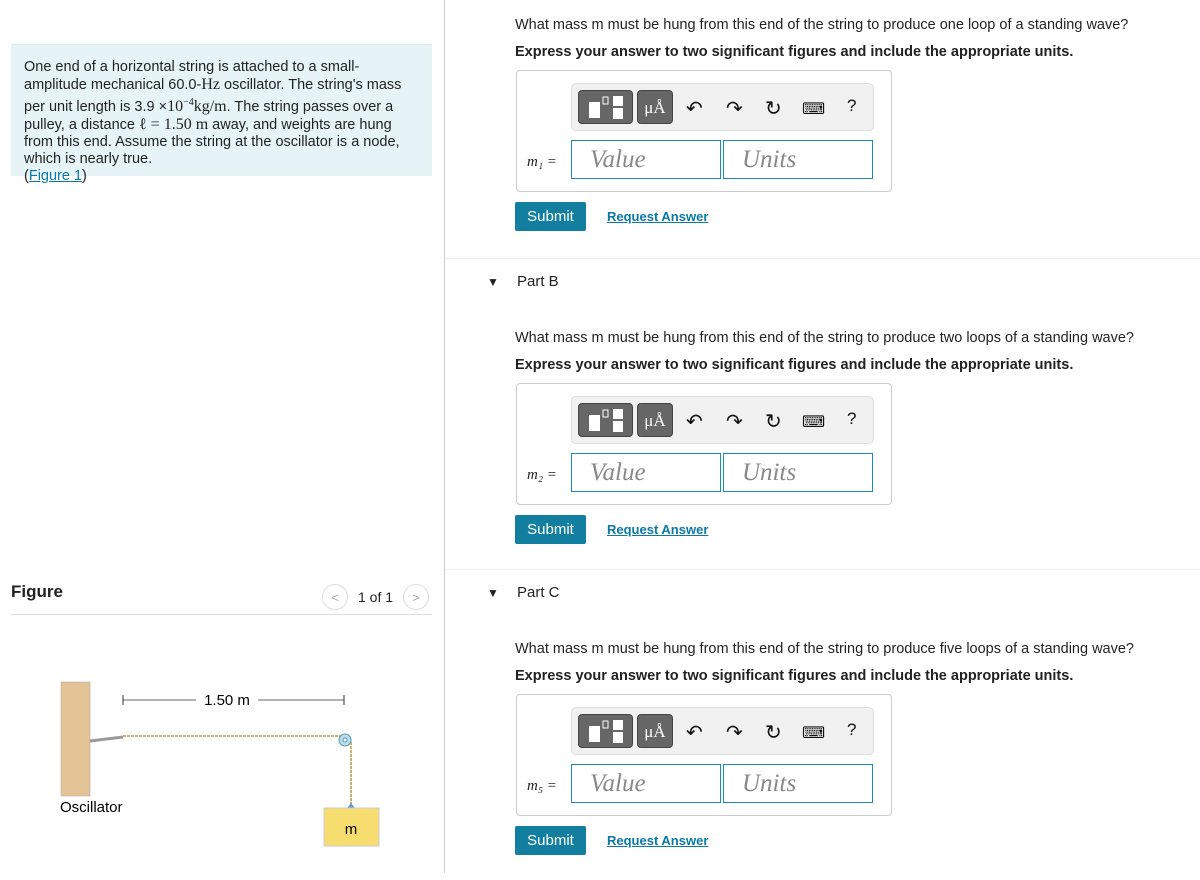  Describe the element at coordinates (822, 593) in the screenshot. I see `part-header: ▼ Part C` at that location.